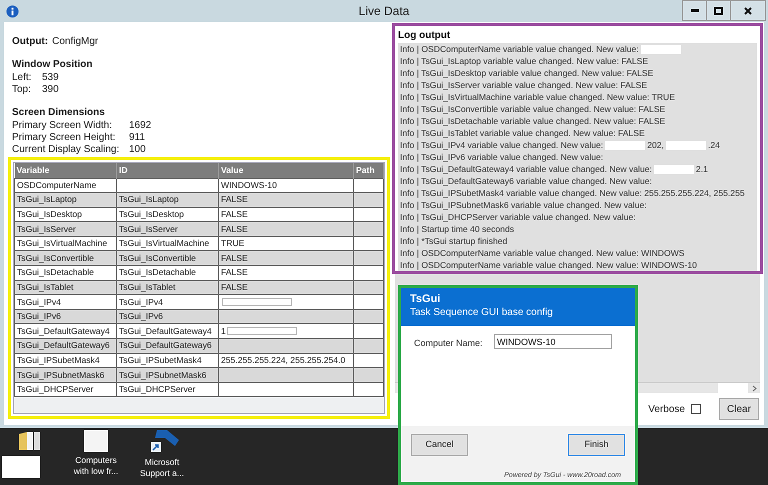 This screenshot has height=485, width=768. I want to click on dialog-title: TsGui, so click(426, 299).